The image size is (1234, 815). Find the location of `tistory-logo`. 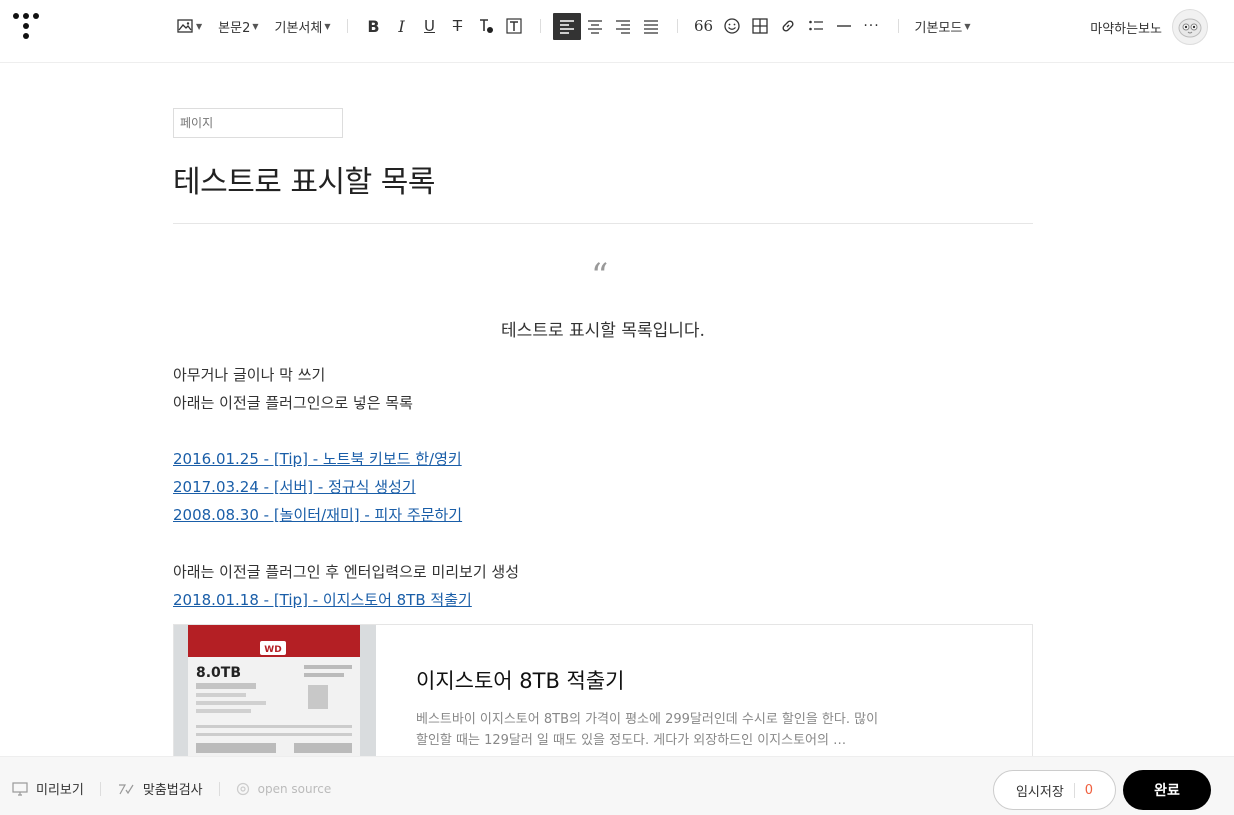

tistory-logo is located at coordinates (26, 26).